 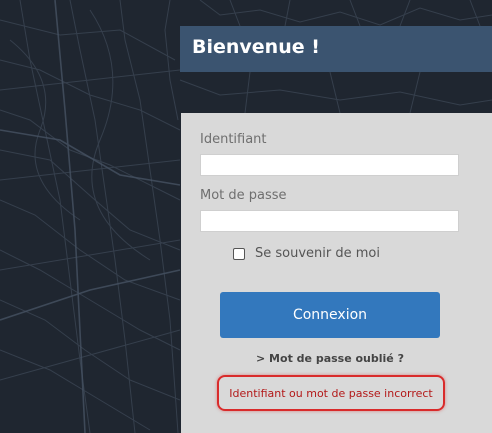 What do you see at coordinates (233, 139) in the screenshot?
I see `username-label: Identifiant` at bounding box center [233, 139].